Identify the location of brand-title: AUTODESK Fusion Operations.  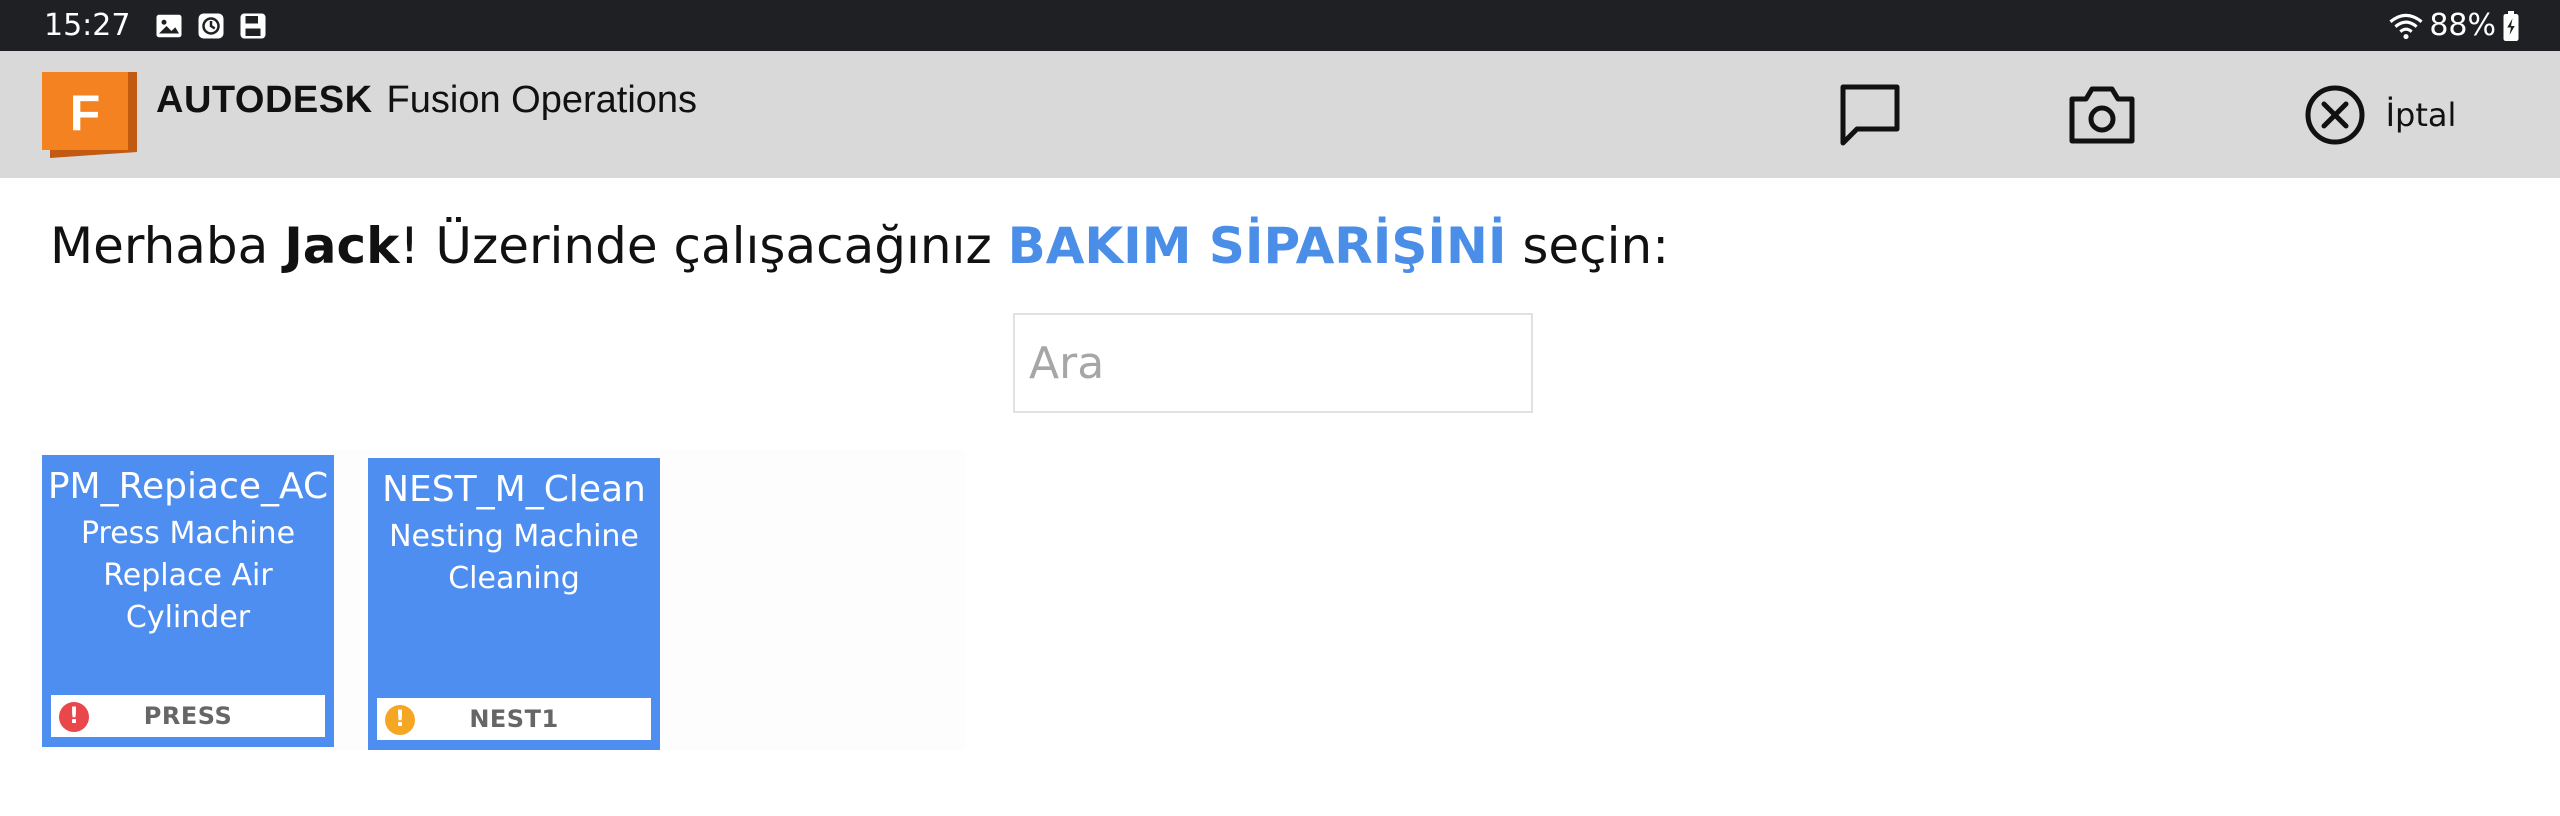
(426, 100).